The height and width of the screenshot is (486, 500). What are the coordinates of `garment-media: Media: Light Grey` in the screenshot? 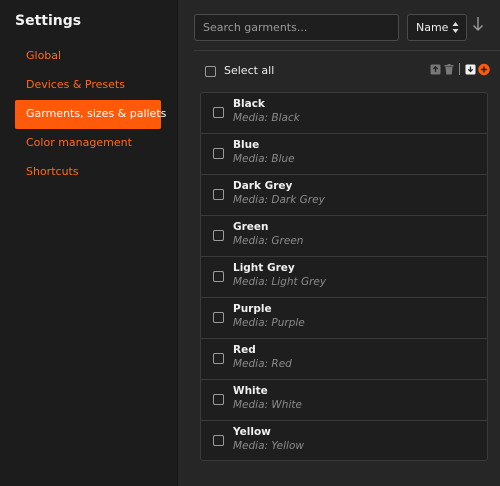 It's located at (280, 282).